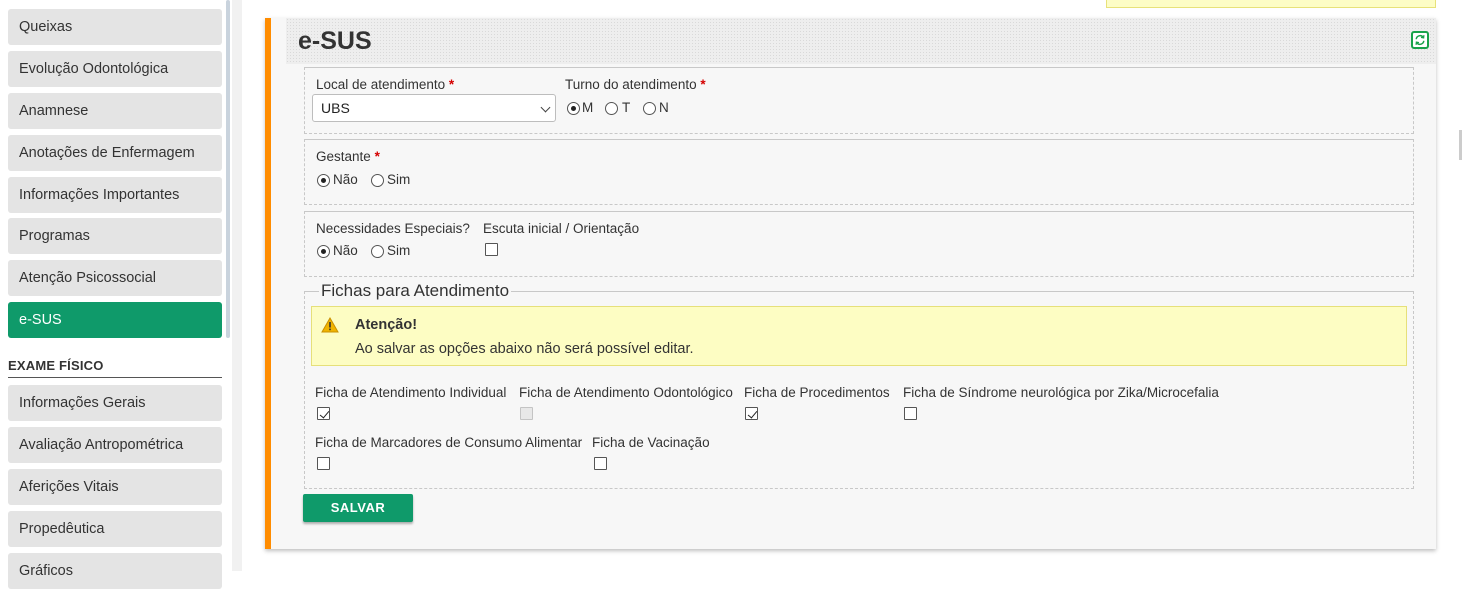 The image size is (1462, 589). Describe the element at coordinates (115, 571) in the screenshot. I see `sidebar-item-graficos: Gráficos` at that location.